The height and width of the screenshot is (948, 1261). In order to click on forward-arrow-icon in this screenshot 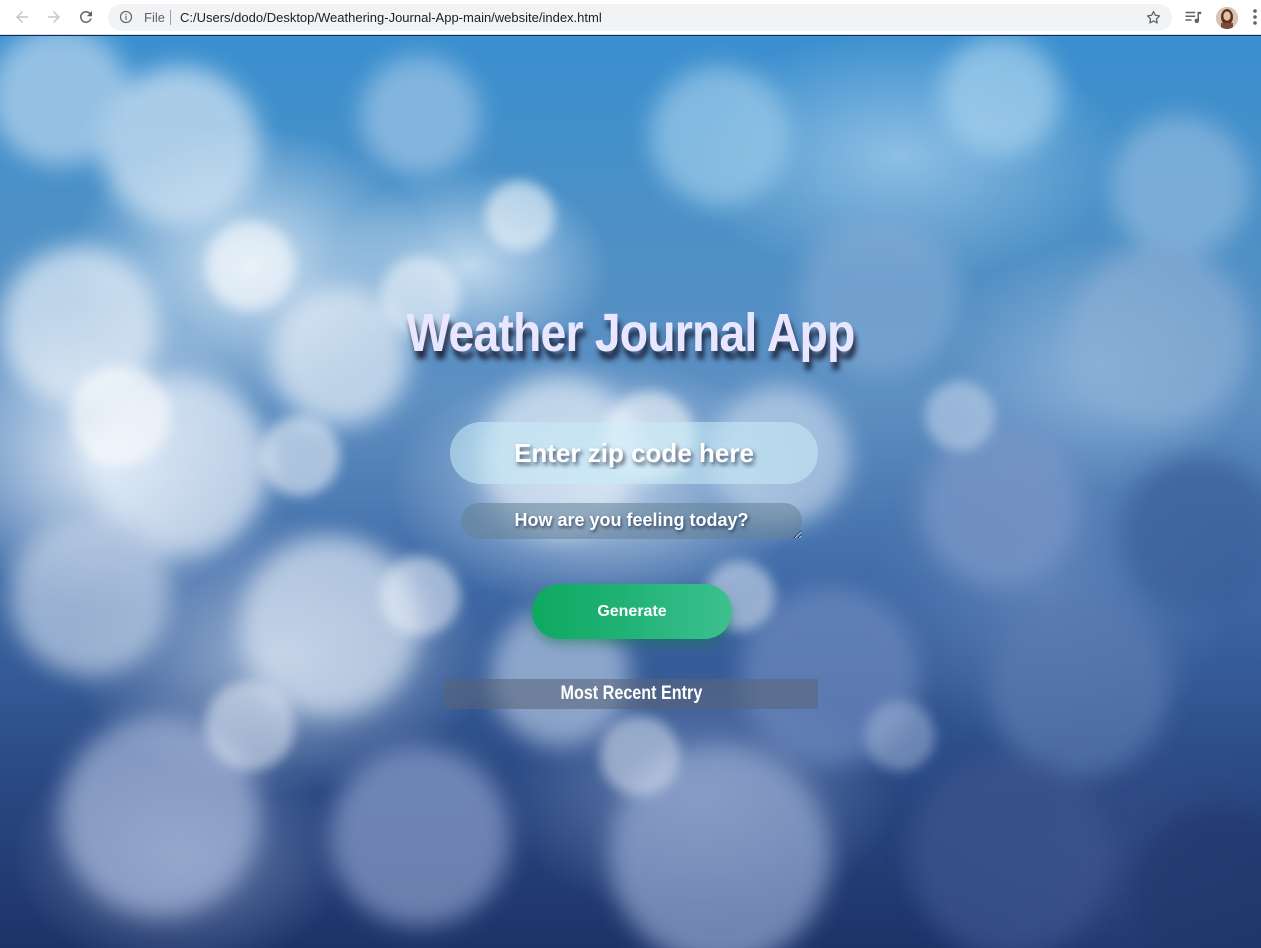, I will do `click(54, 17)`.